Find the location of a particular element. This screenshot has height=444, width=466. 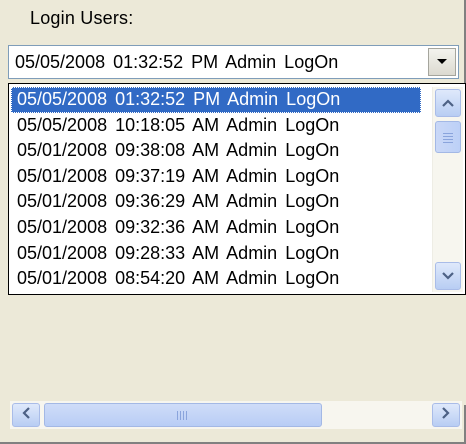

vertical-scroll-thumb is located at coordinates (448, 137).